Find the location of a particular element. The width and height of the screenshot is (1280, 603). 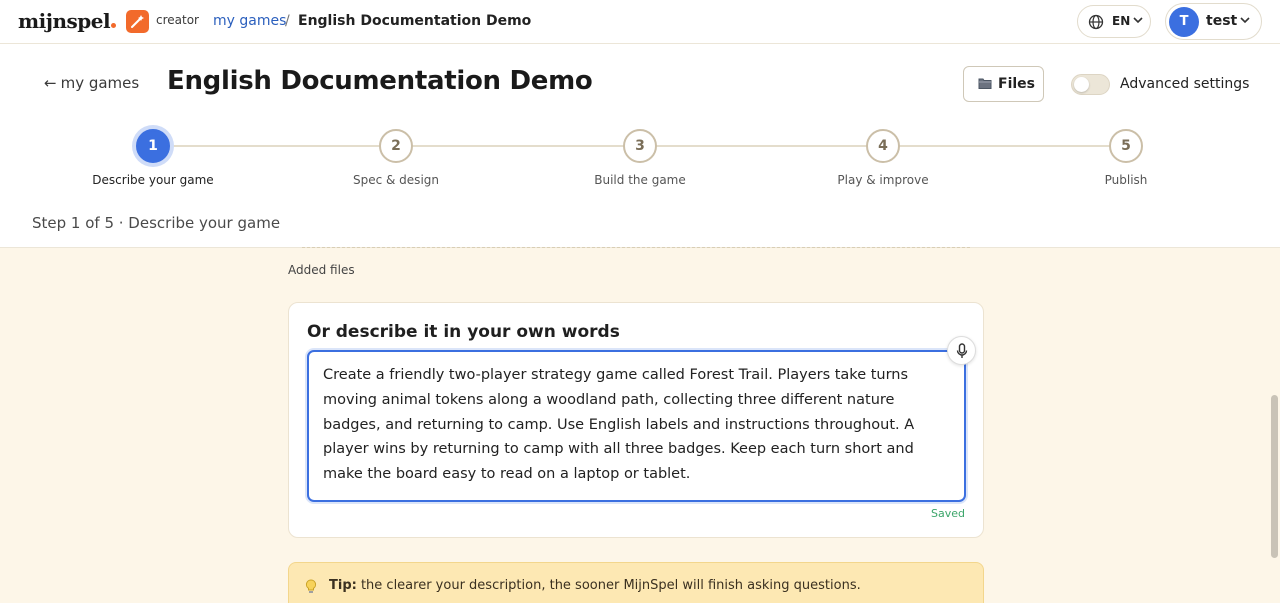

step-number: 1 is located at coordinates (153, 146).